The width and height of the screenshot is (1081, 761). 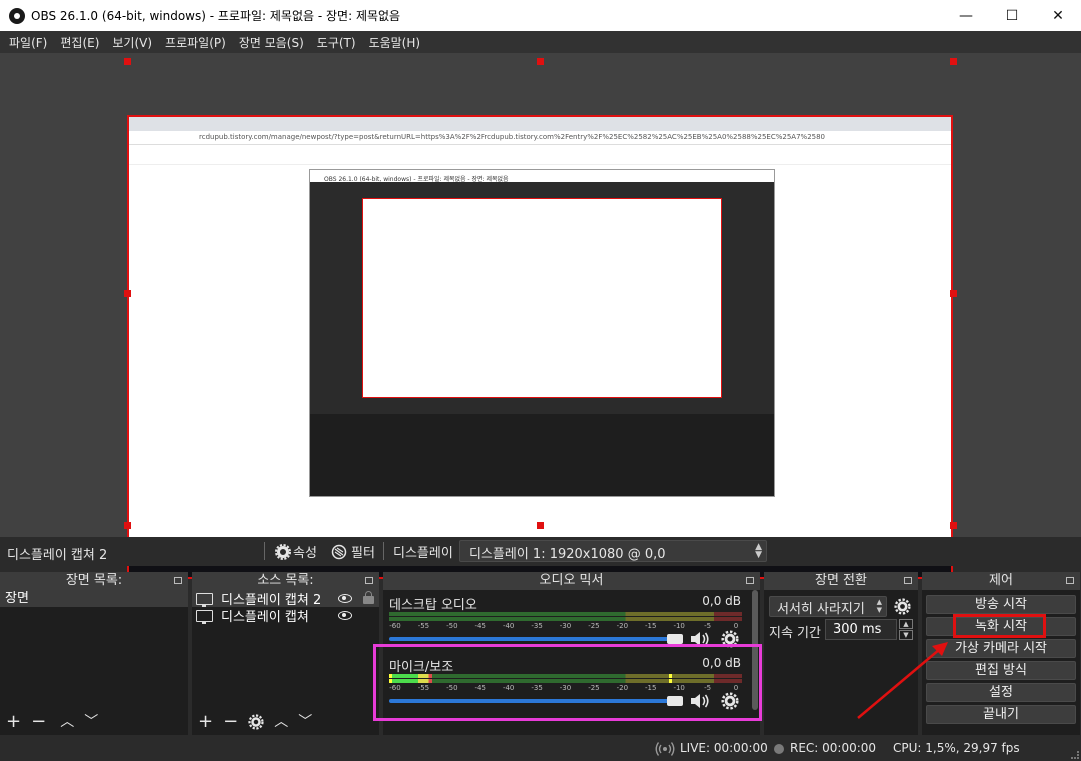 I want to click on annotation-arrow, so click(x=902, y=680).